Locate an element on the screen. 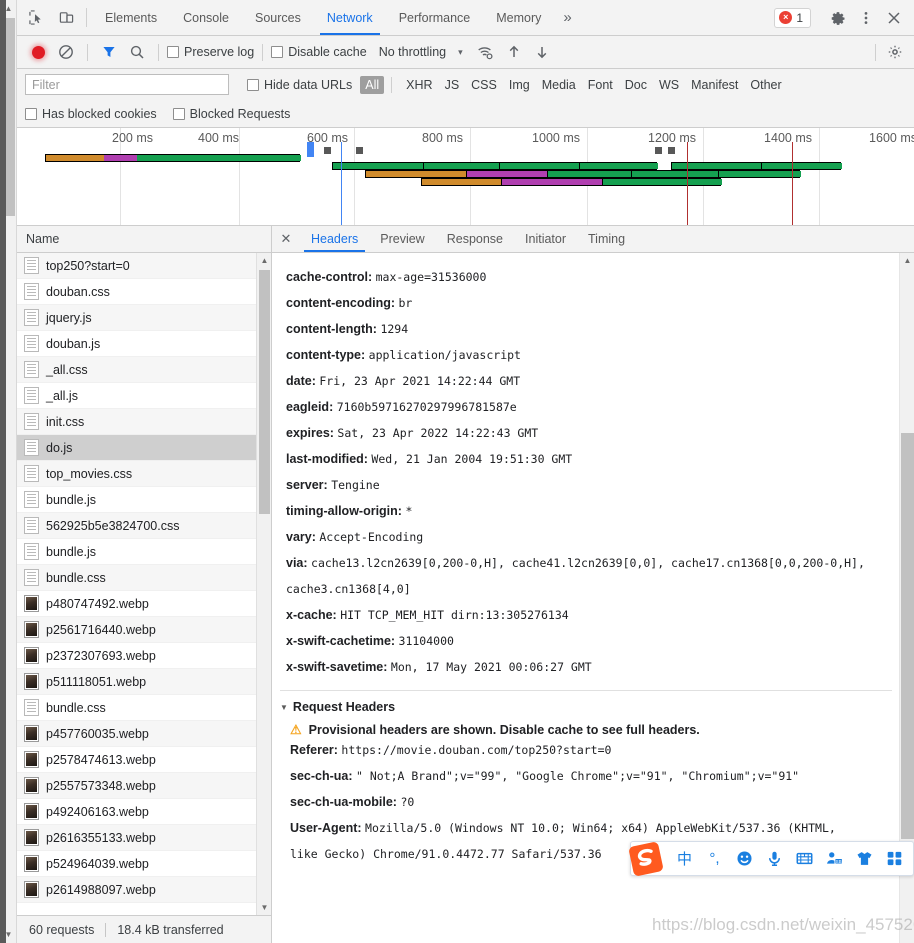 The width and height of the screenshot is (914, 943). filter-type-manifest: Manifest is located at coordinates (714, 85).